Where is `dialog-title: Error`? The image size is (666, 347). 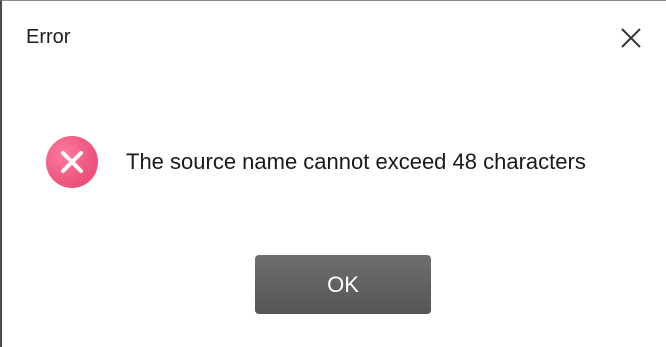
dialog-title: Error is located at coordinates (48, 37).